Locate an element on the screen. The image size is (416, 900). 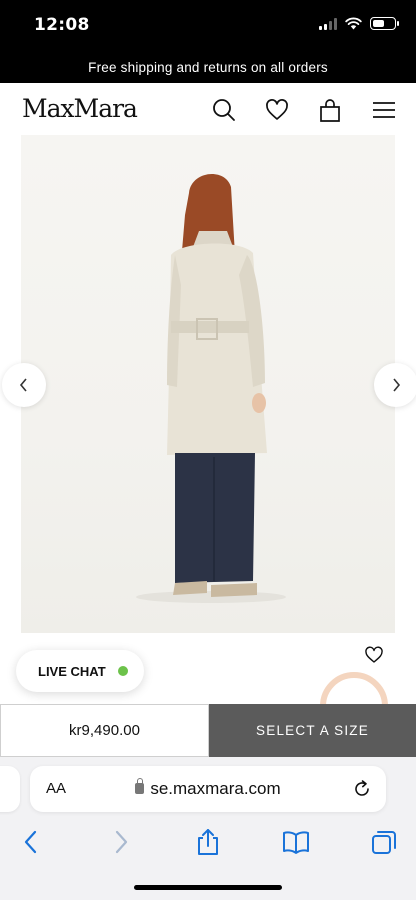
address-bar: AA se.maxmara.com is located at coordinates (208, 789).